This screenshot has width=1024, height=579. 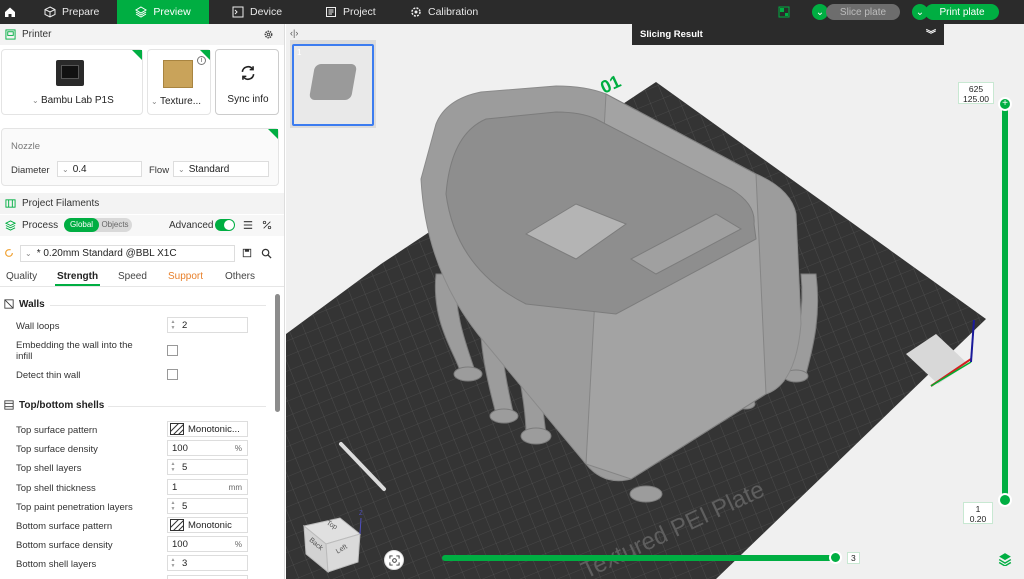 What do you see at coordinates (9, 253) in the screenshot?
I see `reset-icon` at bounding box center [9, 253].